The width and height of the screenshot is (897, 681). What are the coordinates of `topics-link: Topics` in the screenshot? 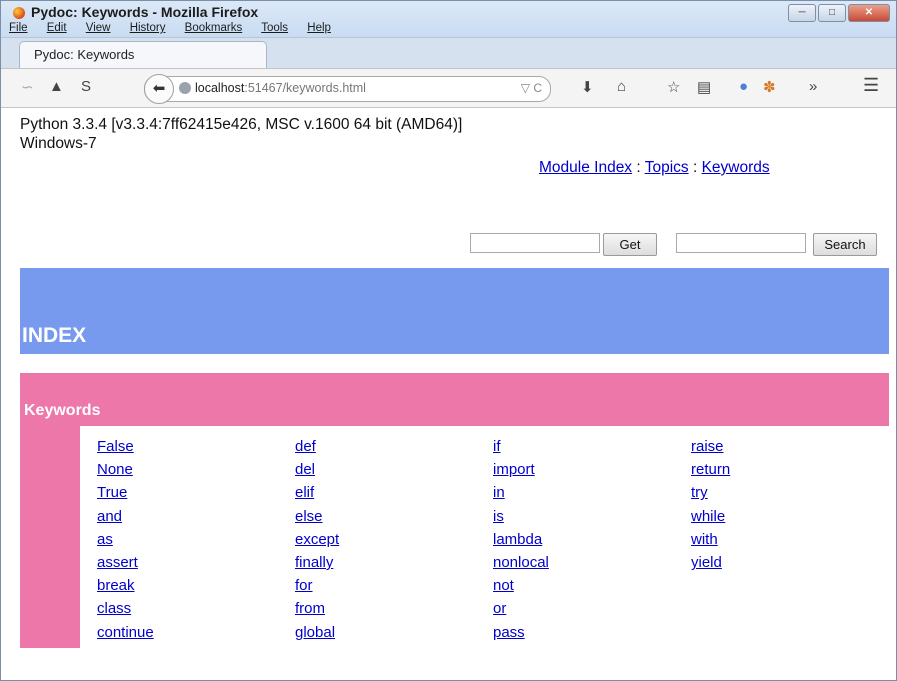 It's located at (667, 167).